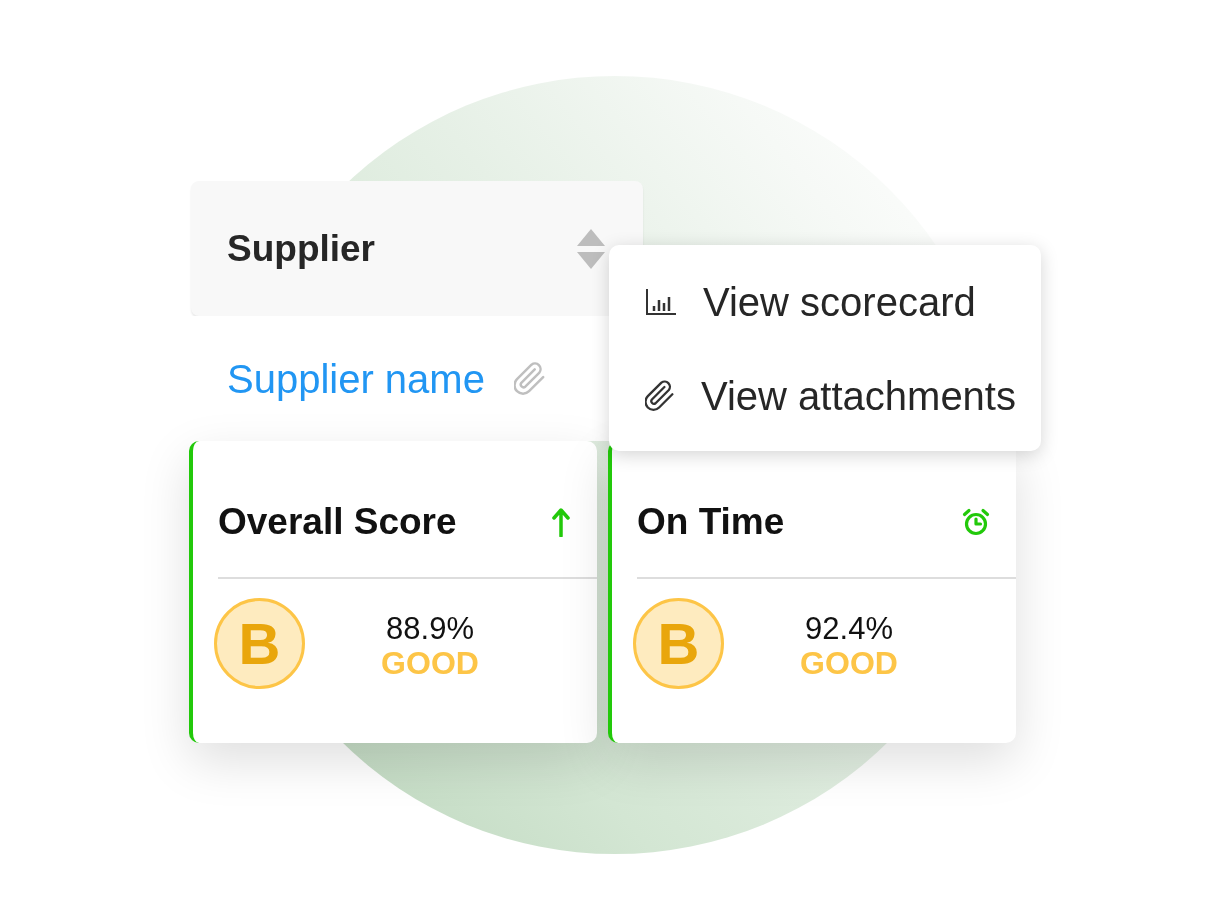 The image size is (1232, 924). I want to click on arrow-up-icon, so click(561, 522).